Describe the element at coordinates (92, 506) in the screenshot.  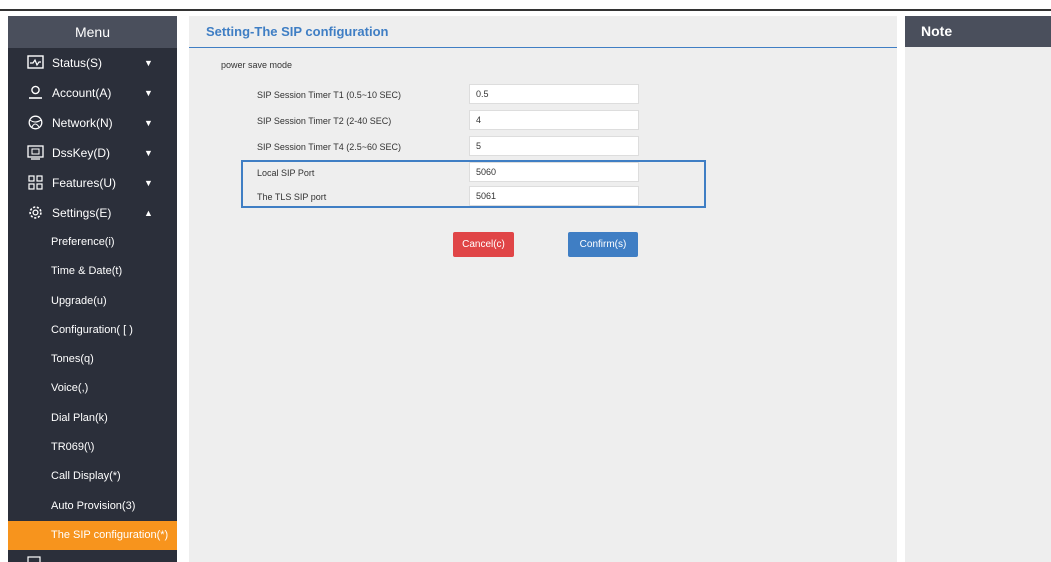
I see `sidebar-subitem-auto-provision: Auto Provision(3)` at that location.